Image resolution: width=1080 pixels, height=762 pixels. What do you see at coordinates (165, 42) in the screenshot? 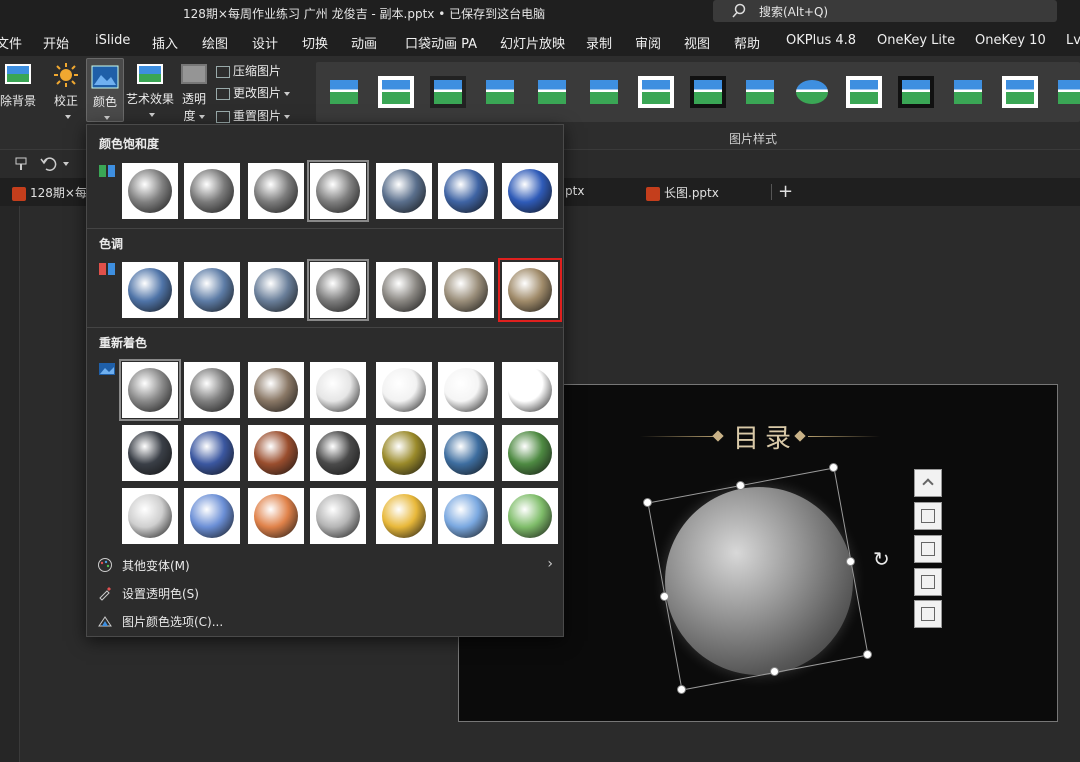
I see `tab-insert: 插入` at bounding box center [165, 42].